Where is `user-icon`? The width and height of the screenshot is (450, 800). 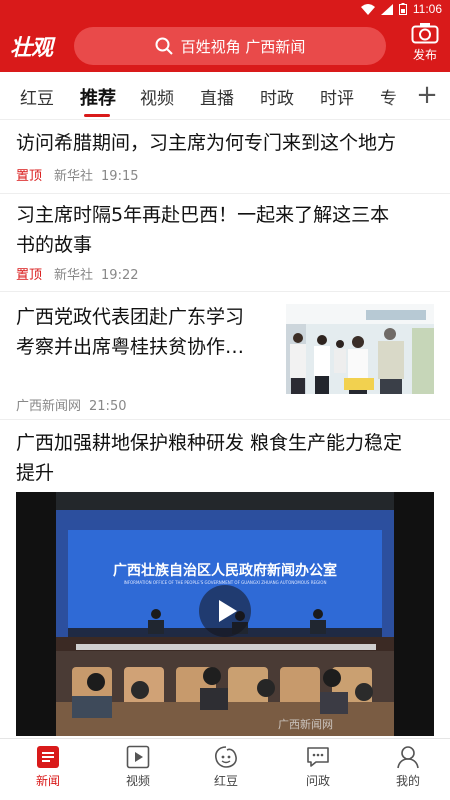 user-icon is located at coordinates (408, 757).